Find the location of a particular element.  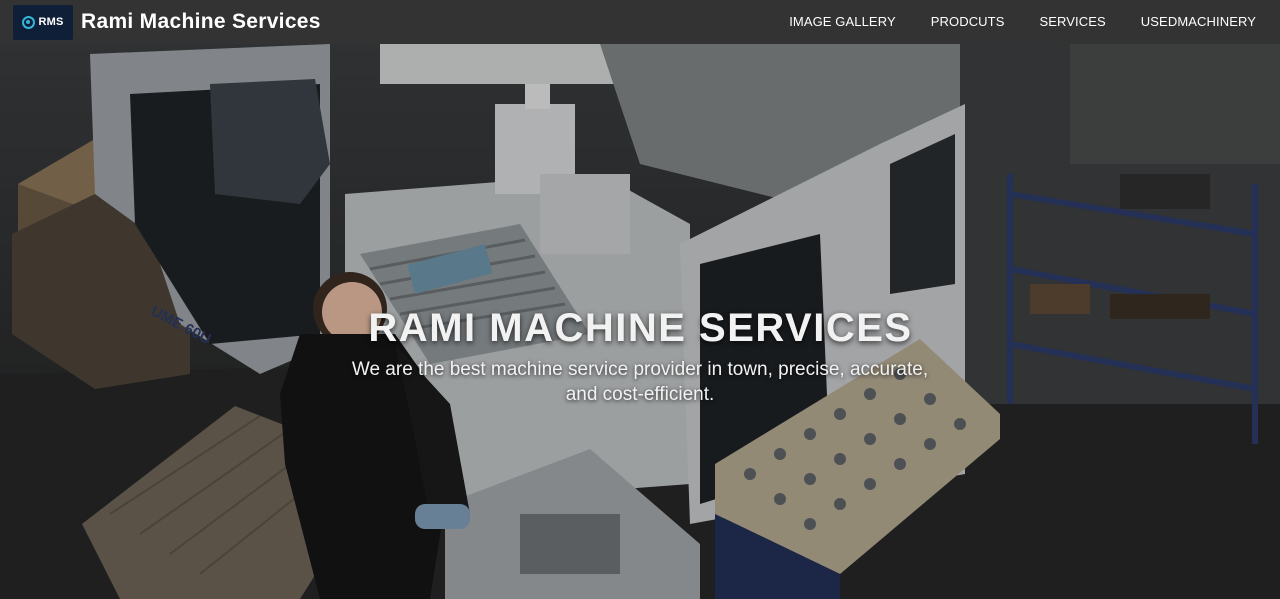

logo-text: RMS is located at coordinates (51, 22).